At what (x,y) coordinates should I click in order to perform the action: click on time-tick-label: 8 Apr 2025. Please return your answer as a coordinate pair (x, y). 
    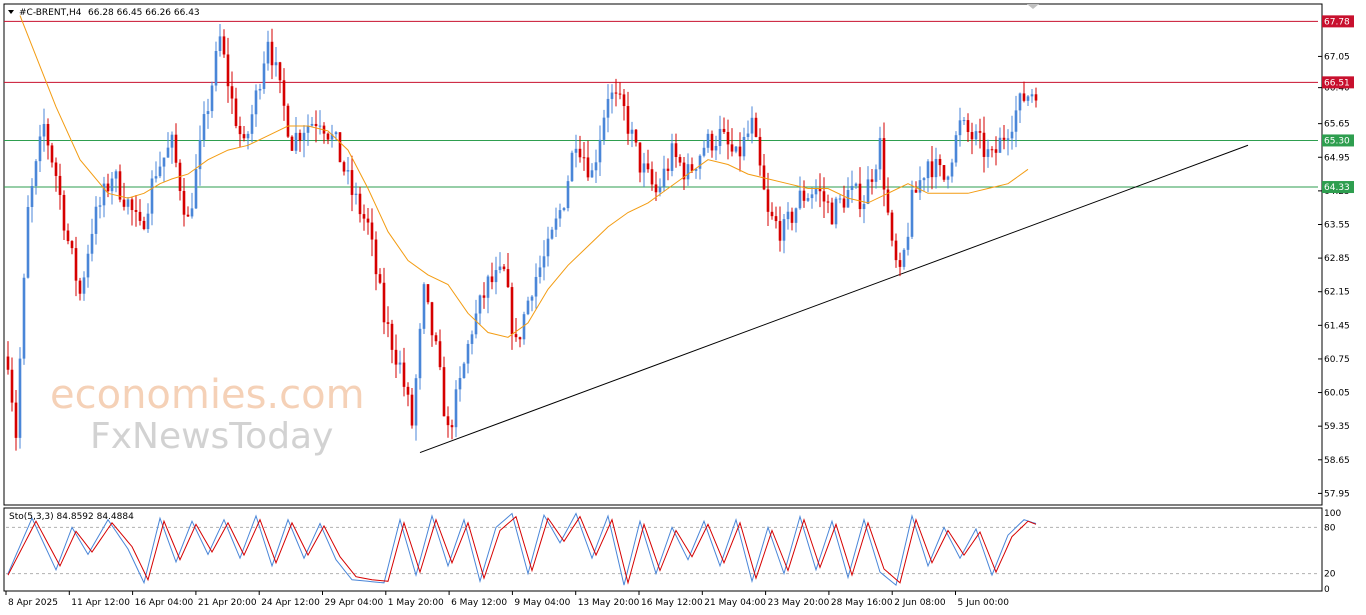
    Looking at the image, I should click on (33, 603).